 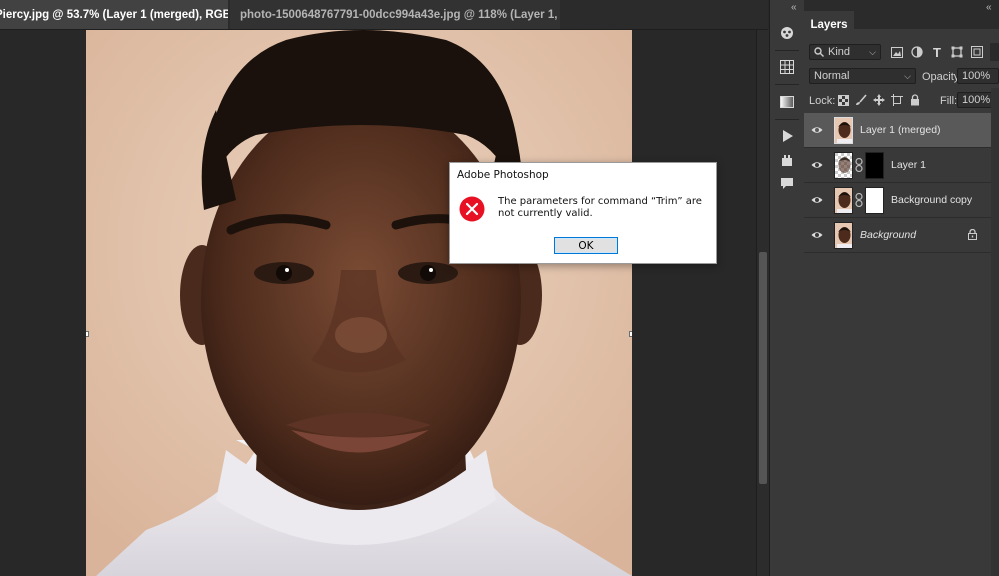 I want to click on opacity-value: 100%, so click(x=976, y=76).